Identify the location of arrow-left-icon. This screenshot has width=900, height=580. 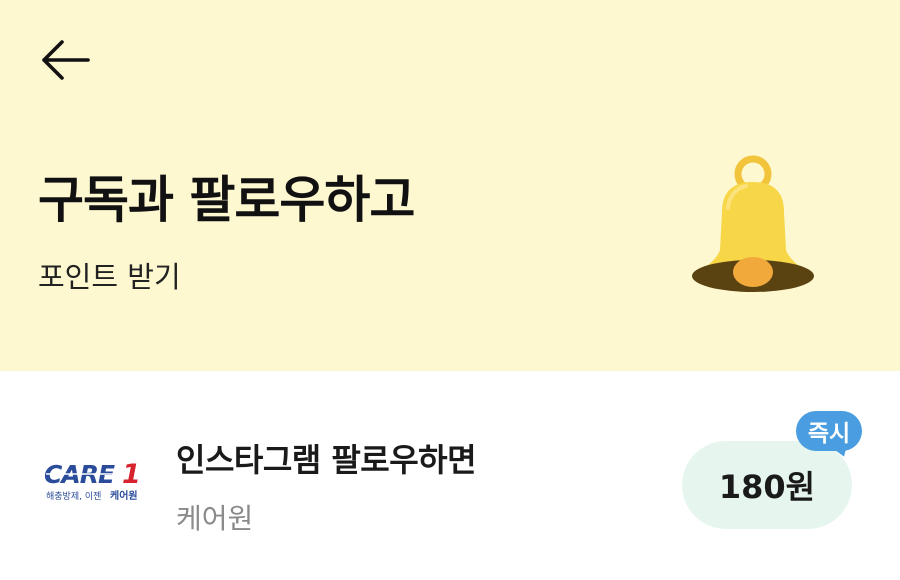
(66, 60).